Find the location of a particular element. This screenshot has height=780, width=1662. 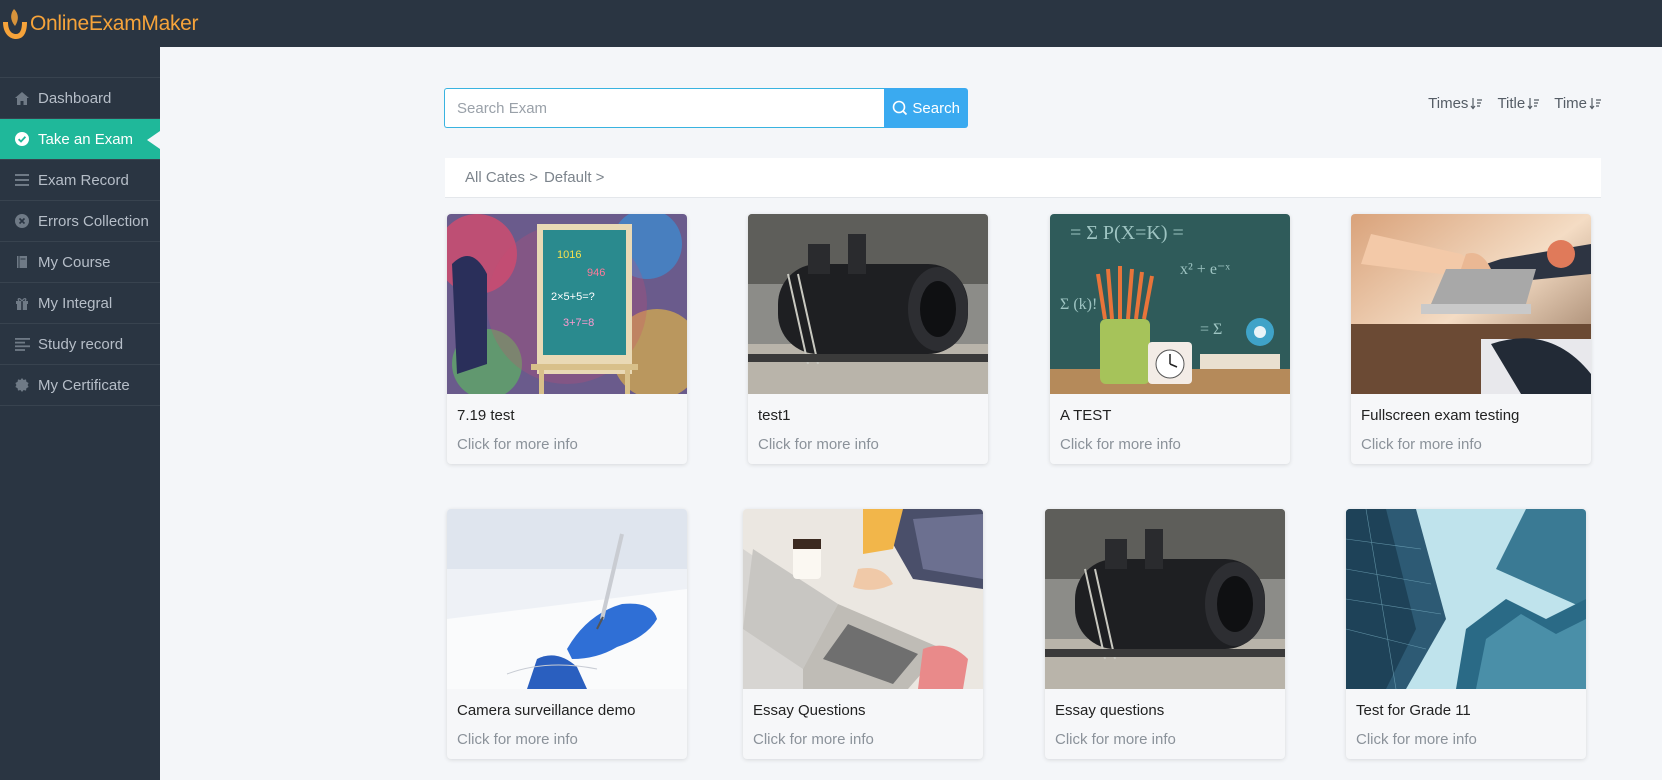

sort-label: Time is located at coordinates (1570, 103).